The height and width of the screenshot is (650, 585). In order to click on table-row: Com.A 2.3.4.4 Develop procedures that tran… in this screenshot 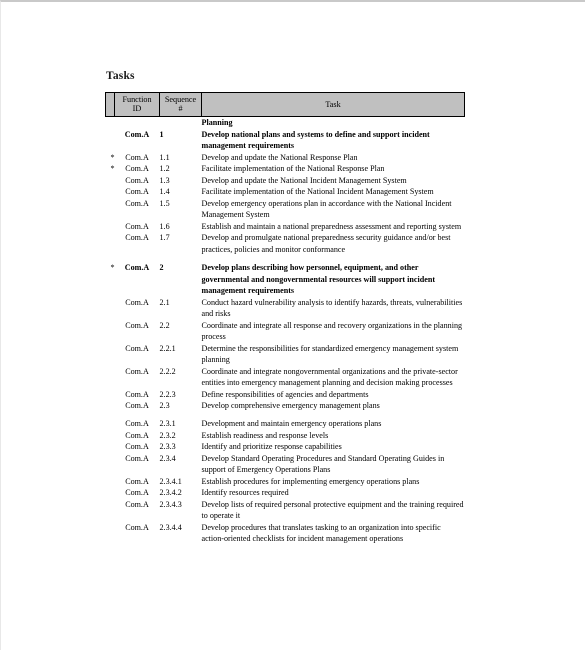, I will do `click(285, 533)`.